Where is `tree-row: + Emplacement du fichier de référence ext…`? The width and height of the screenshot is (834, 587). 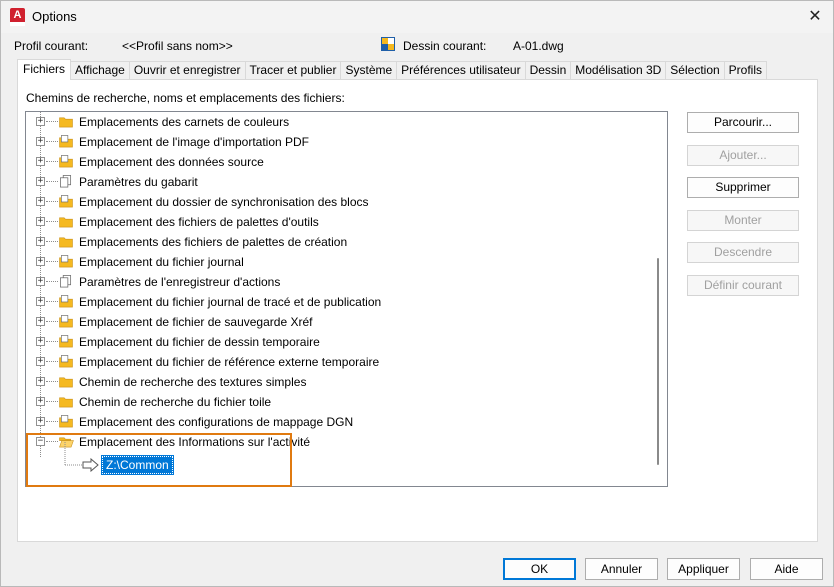 tree-row: + Emplacement du fichier de référence ext… is located at coordinates (336, 362).